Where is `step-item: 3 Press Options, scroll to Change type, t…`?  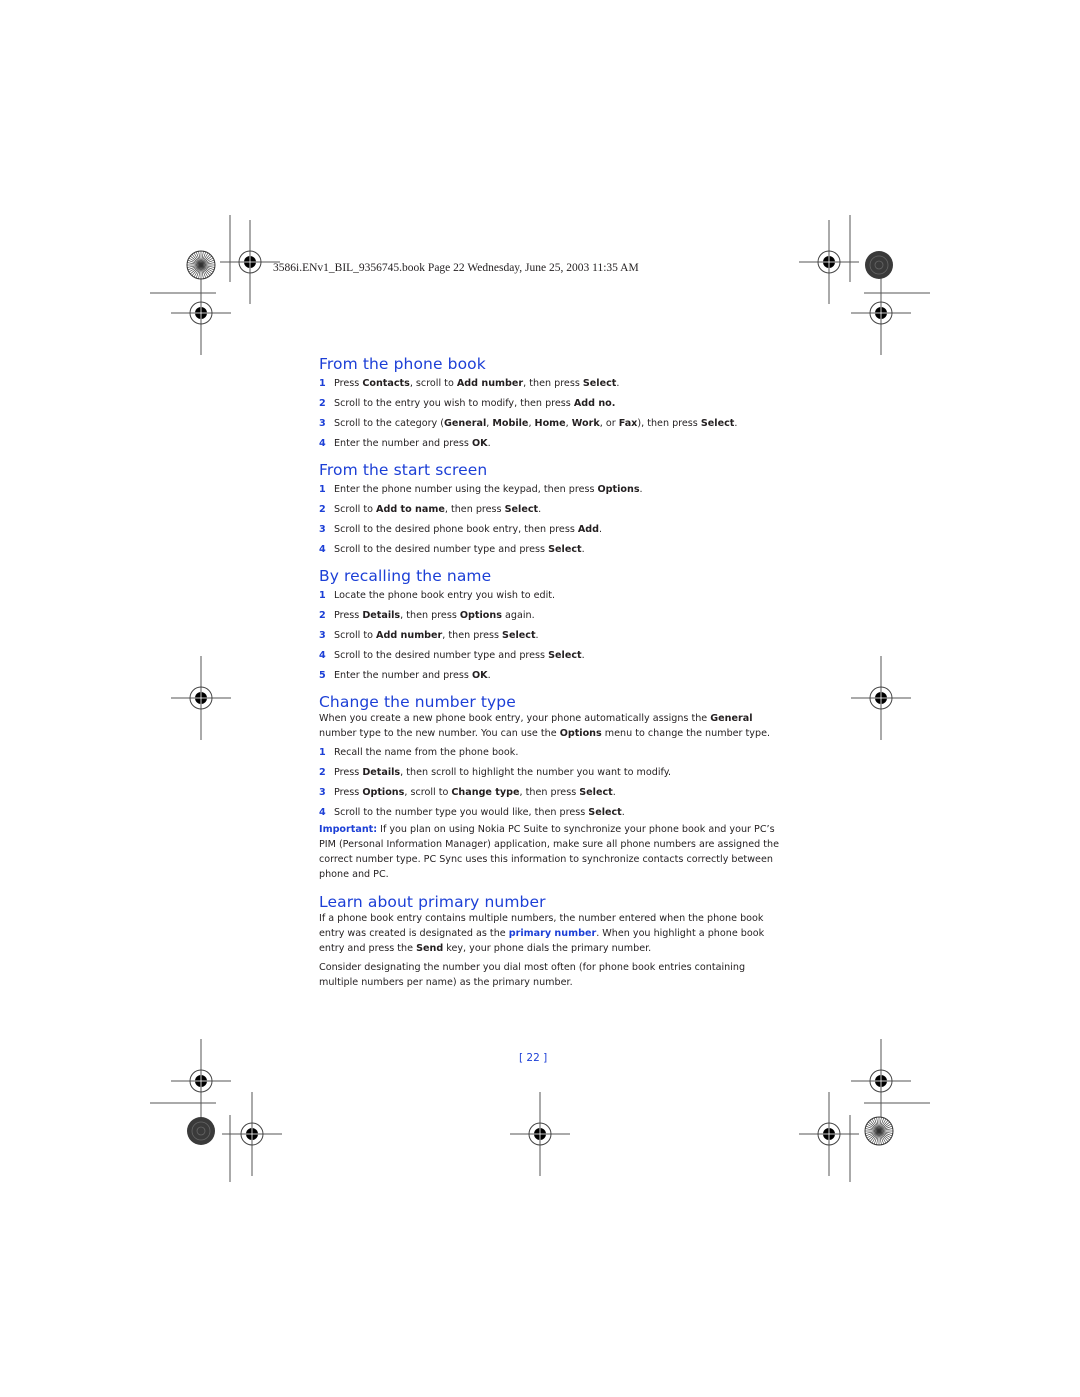
step-item: 3 Press Options, scroll to Change type, t… is located at coordinates (549, 793).